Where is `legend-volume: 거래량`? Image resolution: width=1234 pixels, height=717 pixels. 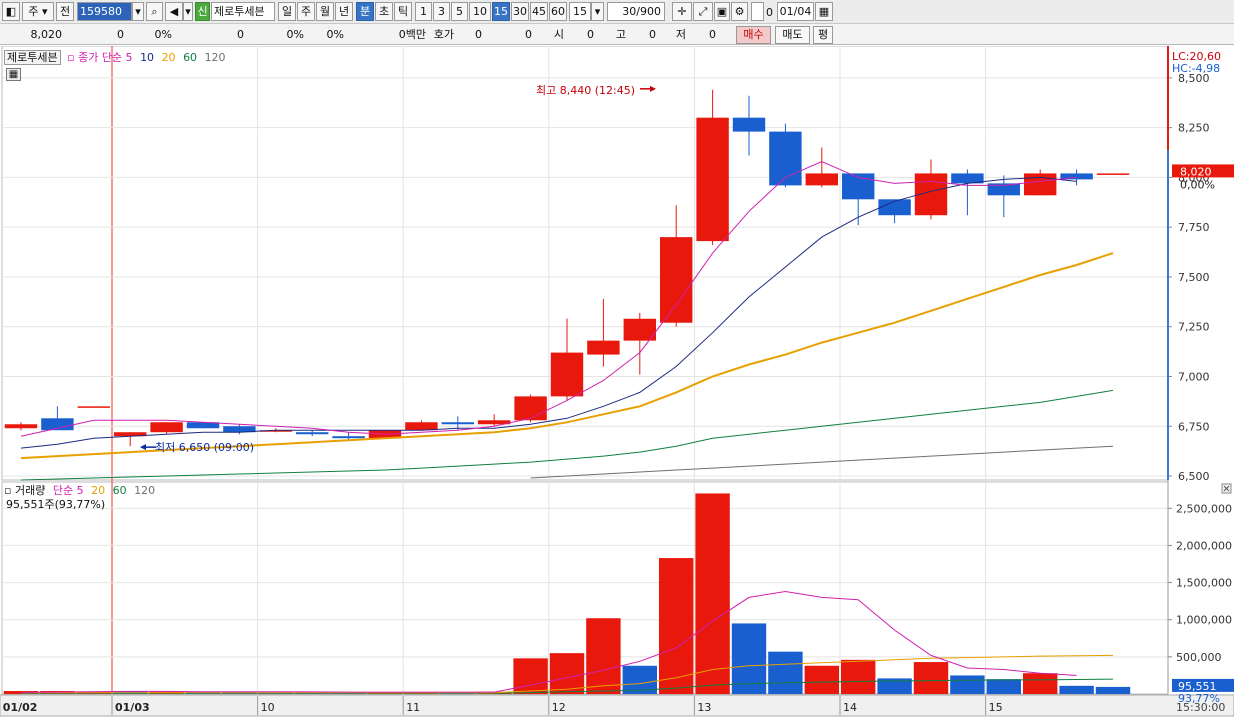 legend-volume: 거래량 is located at coordinates (30, 490).